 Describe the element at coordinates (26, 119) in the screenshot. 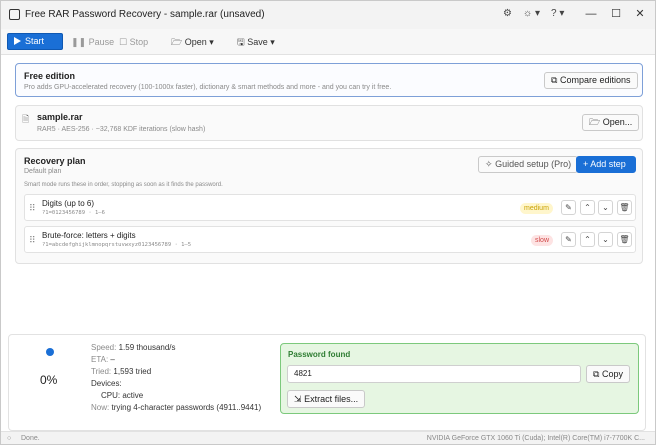

I see `archive-icon: 🗎` at that location.